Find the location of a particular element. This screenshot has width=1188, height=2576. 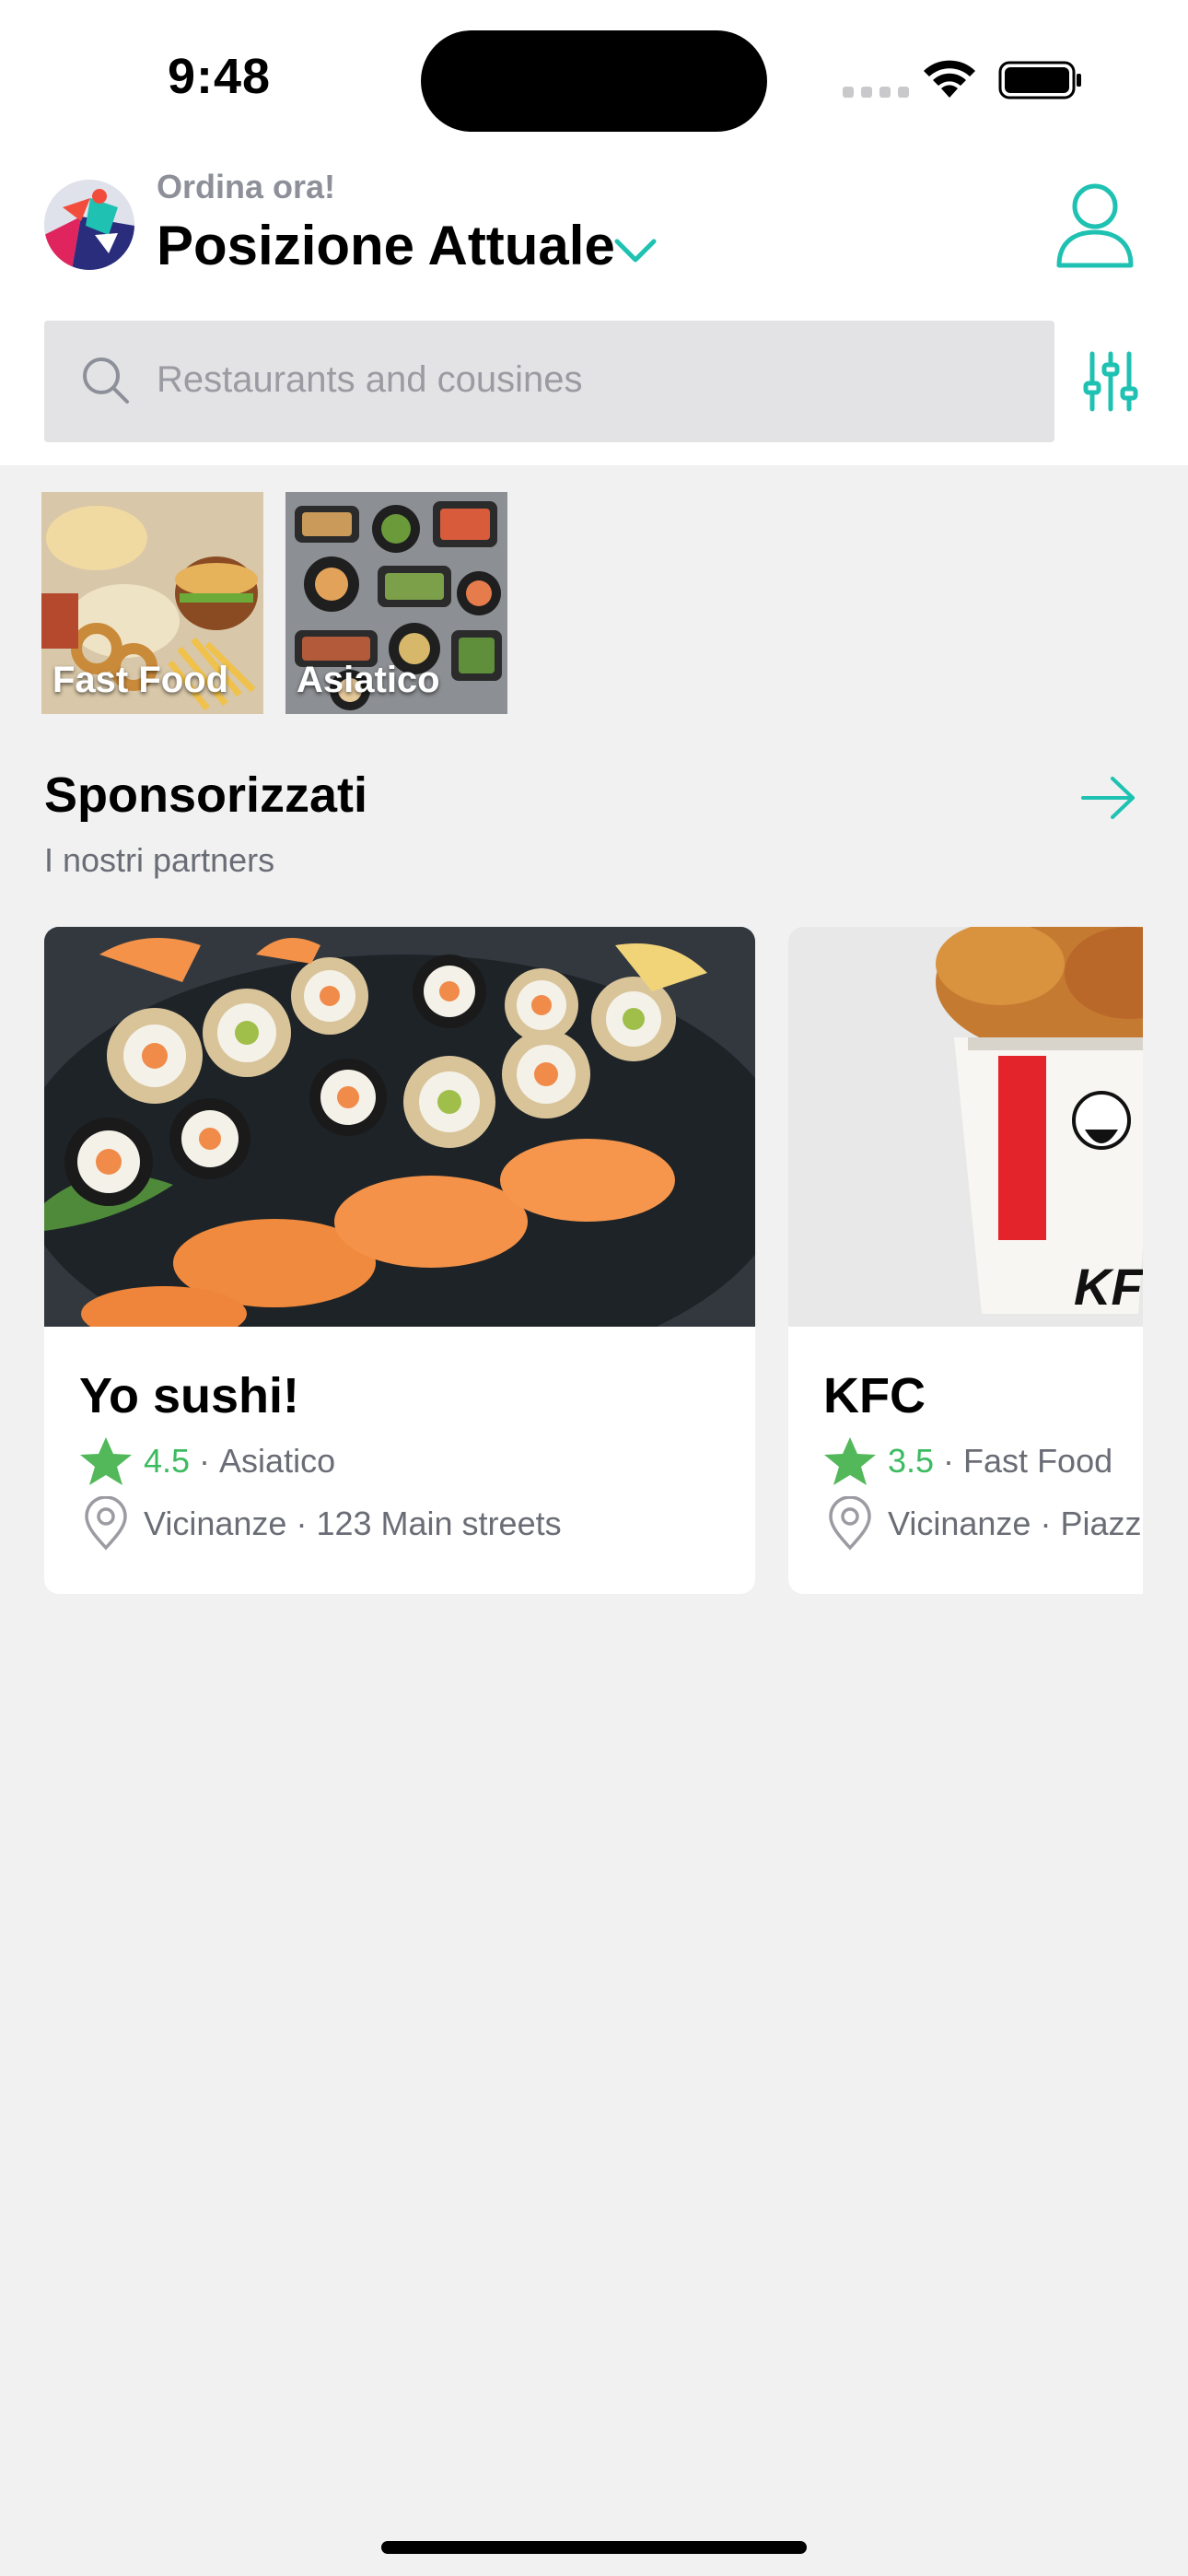

section-subtitle: I nostri partners is located at coordinates (160, 860).